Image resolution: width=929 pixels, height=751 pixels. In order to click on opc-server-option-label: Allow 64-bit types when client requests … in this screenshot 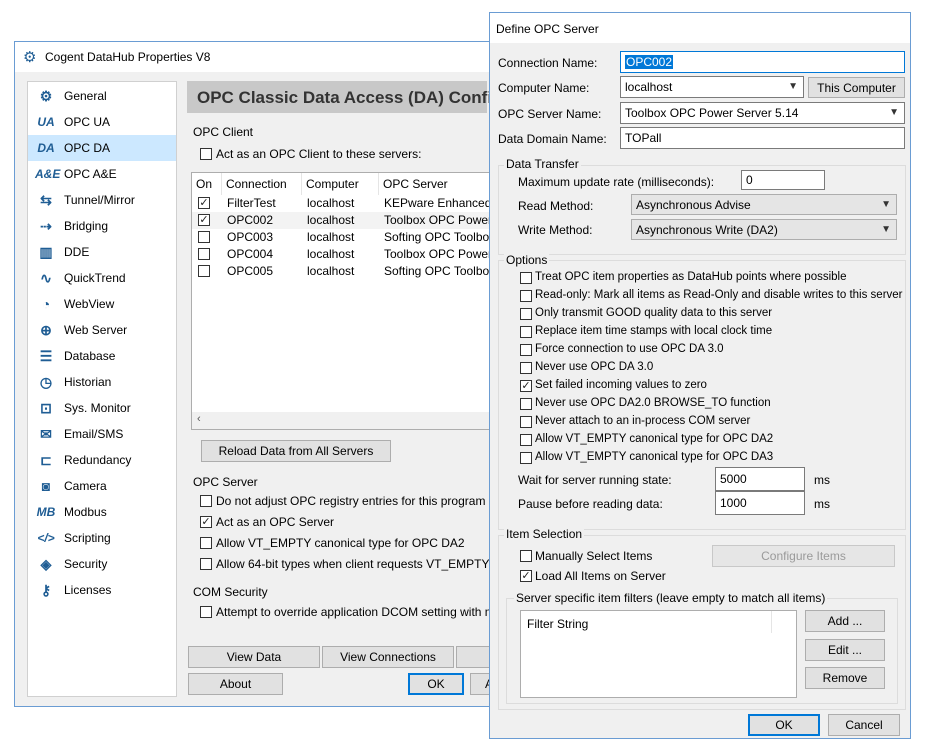, I will do `click(365, 564)`.